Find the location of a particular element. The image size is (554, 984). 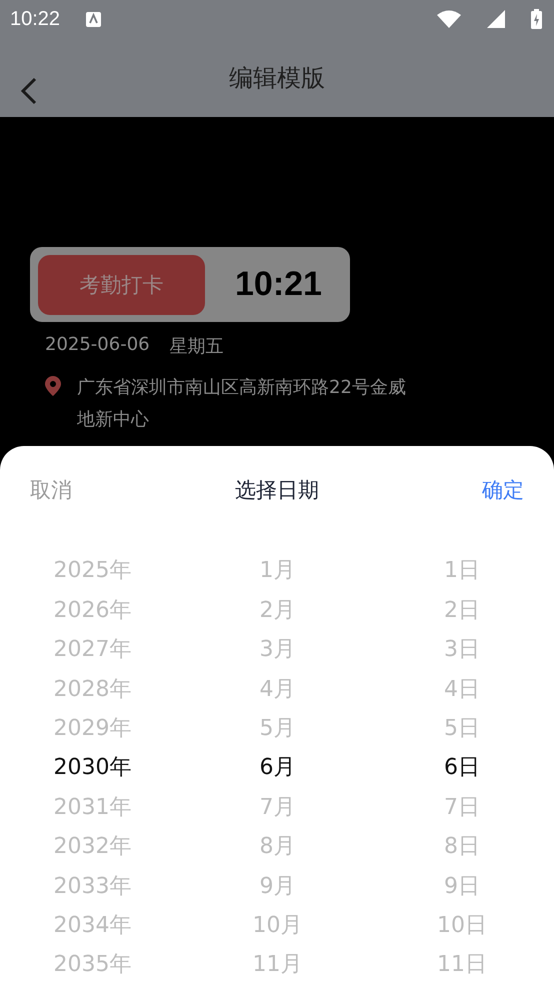

picker-option: 2035年 is located at coordinates (93, 964).